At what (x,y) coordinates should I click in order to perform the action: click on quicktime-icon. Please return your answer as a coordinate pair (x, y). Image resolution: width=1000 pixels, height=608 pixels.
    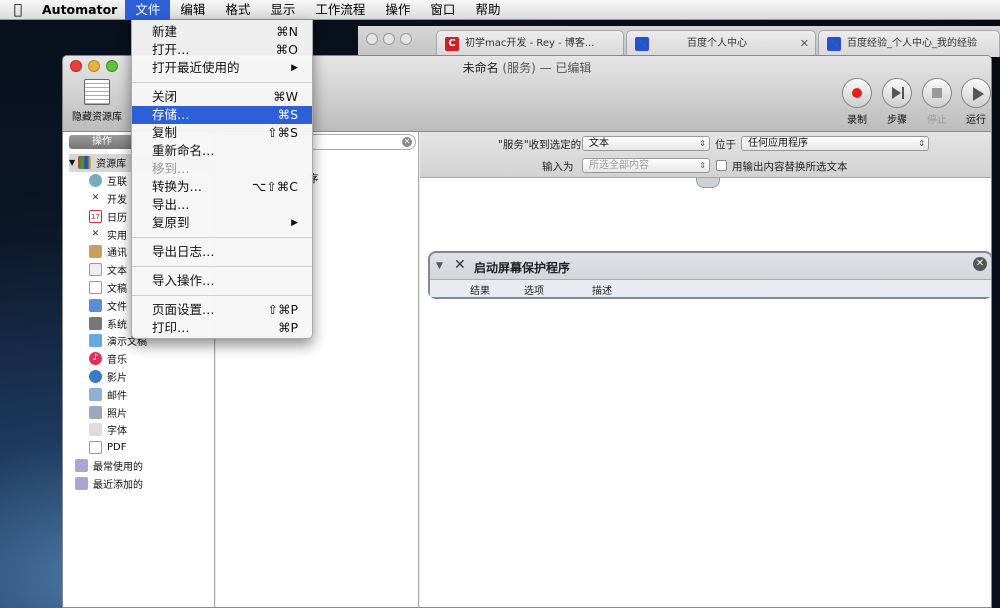
    Looking at the image, I should click on (95, 376).